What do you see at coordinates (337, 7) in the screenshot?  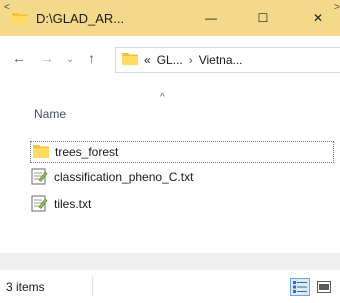 I see `scroll-right-arrow-icon: >` at bounding box center [337, 7].